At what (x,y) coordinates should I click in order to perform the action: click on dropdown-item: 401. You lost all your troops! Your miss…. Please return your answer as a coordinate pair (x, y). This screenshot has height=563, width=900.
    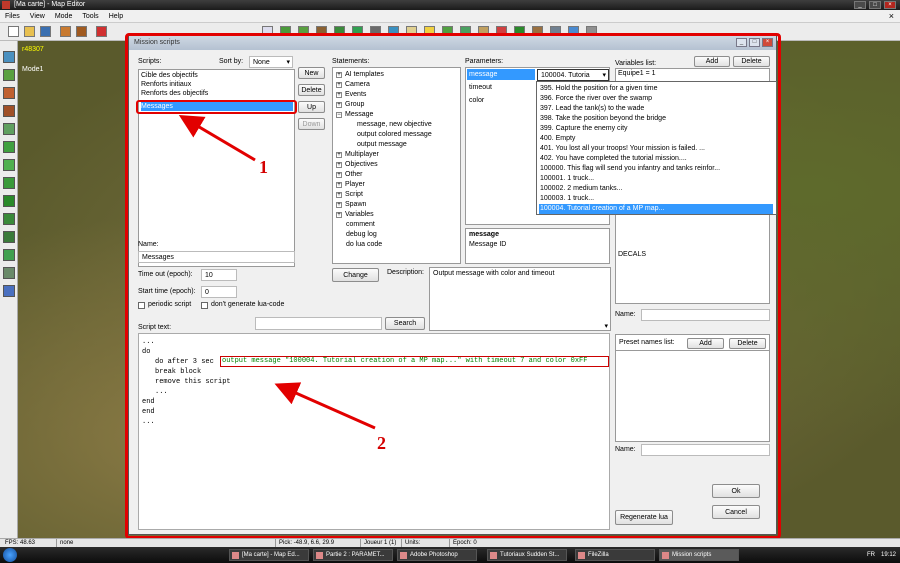
    Looking at the image, I should click on (656, 149).